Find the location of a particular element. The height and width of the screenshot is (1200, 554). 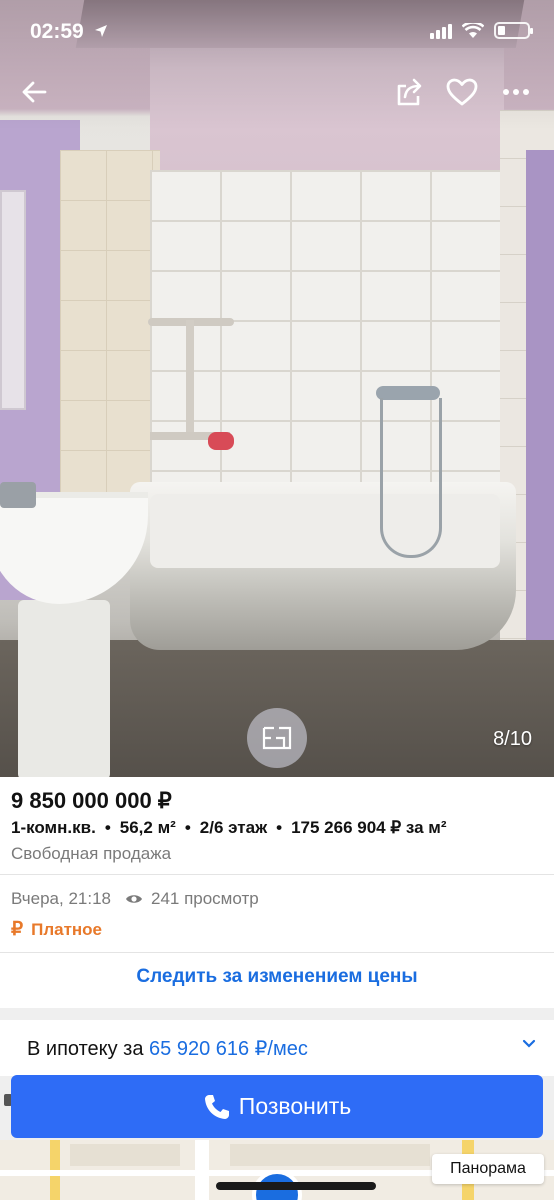

eye-icon is located at coordinates (133, 899).